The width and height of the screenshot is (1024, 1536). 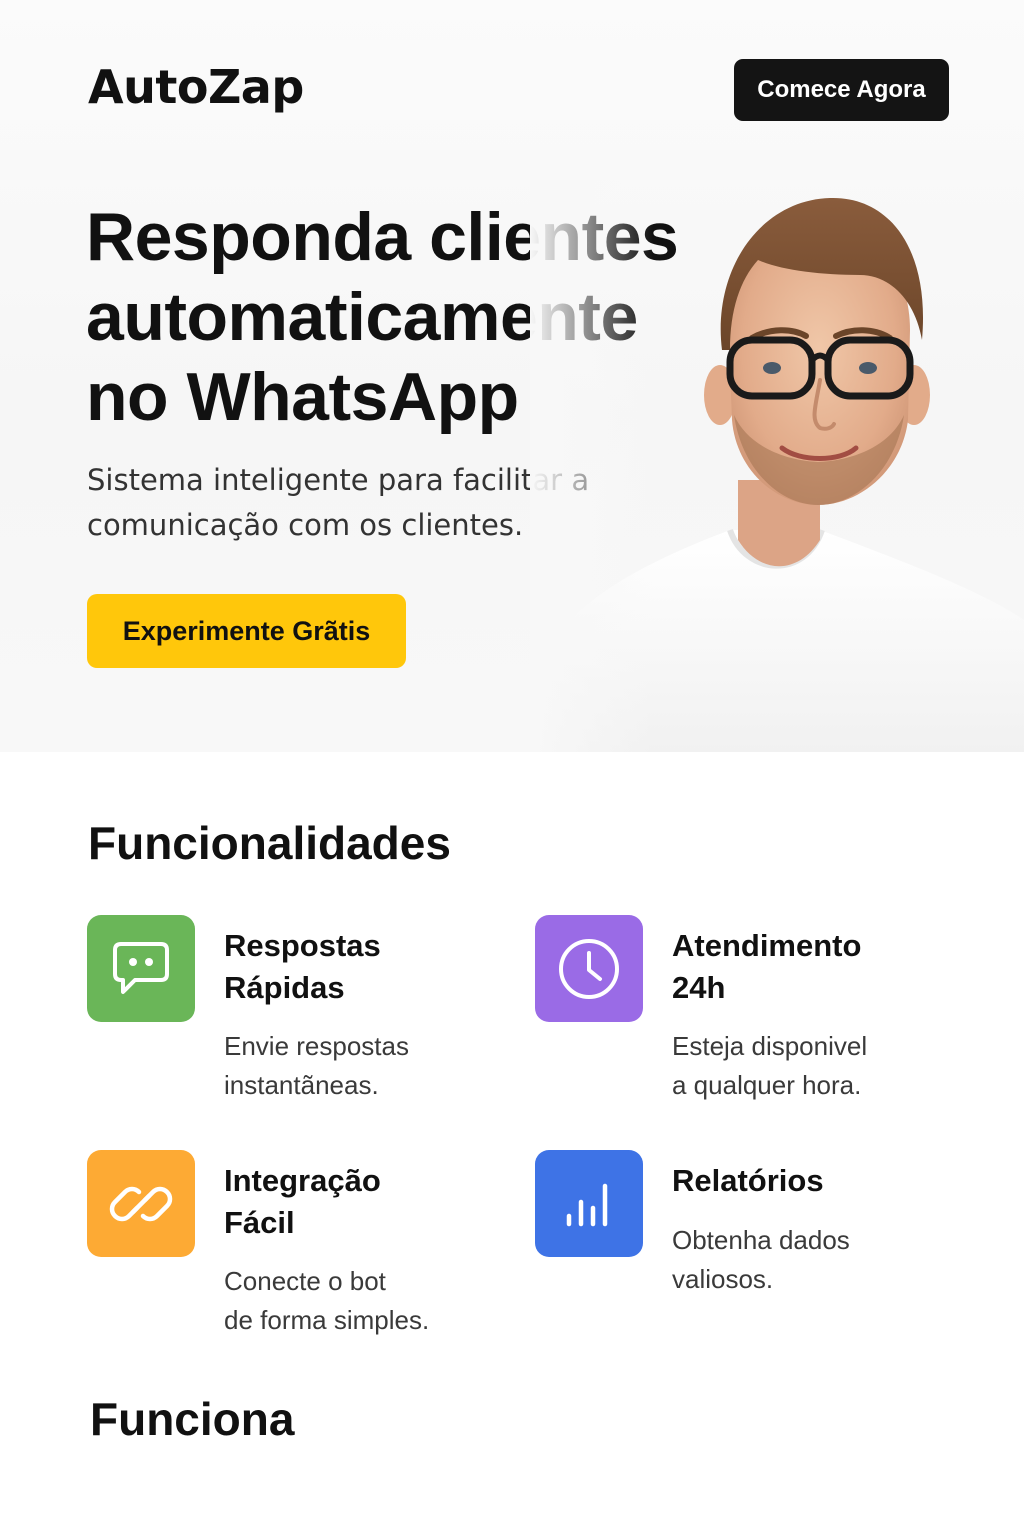 I want to click on feature-title: Respostas Rápidas, so click(x=354, y=967).